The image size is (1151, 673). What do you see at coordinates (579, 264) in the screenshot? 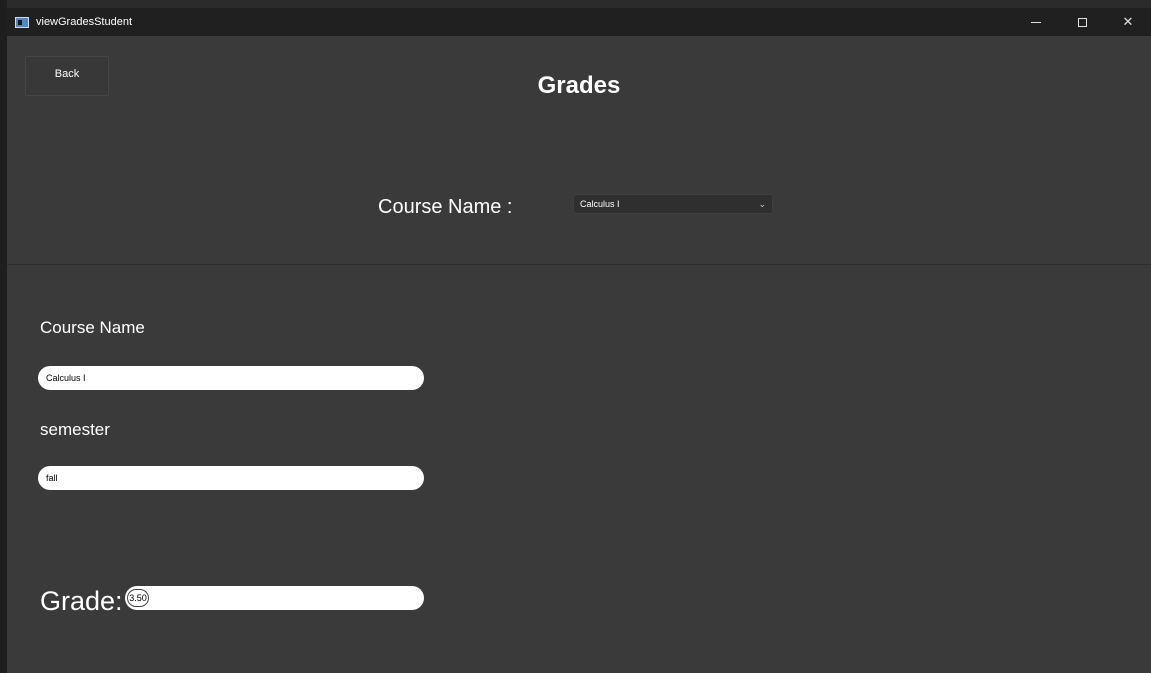
I see `section-divider` at bounding box center [579, 264].